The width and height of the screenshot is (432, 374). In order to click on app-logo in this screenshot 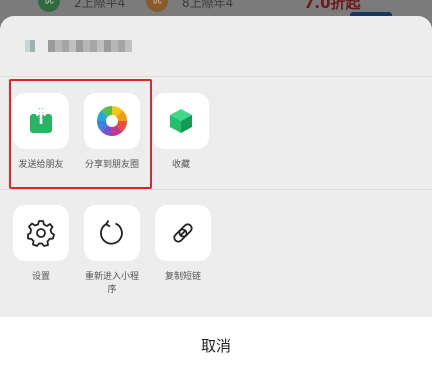, I will do `click(30, 46)`.